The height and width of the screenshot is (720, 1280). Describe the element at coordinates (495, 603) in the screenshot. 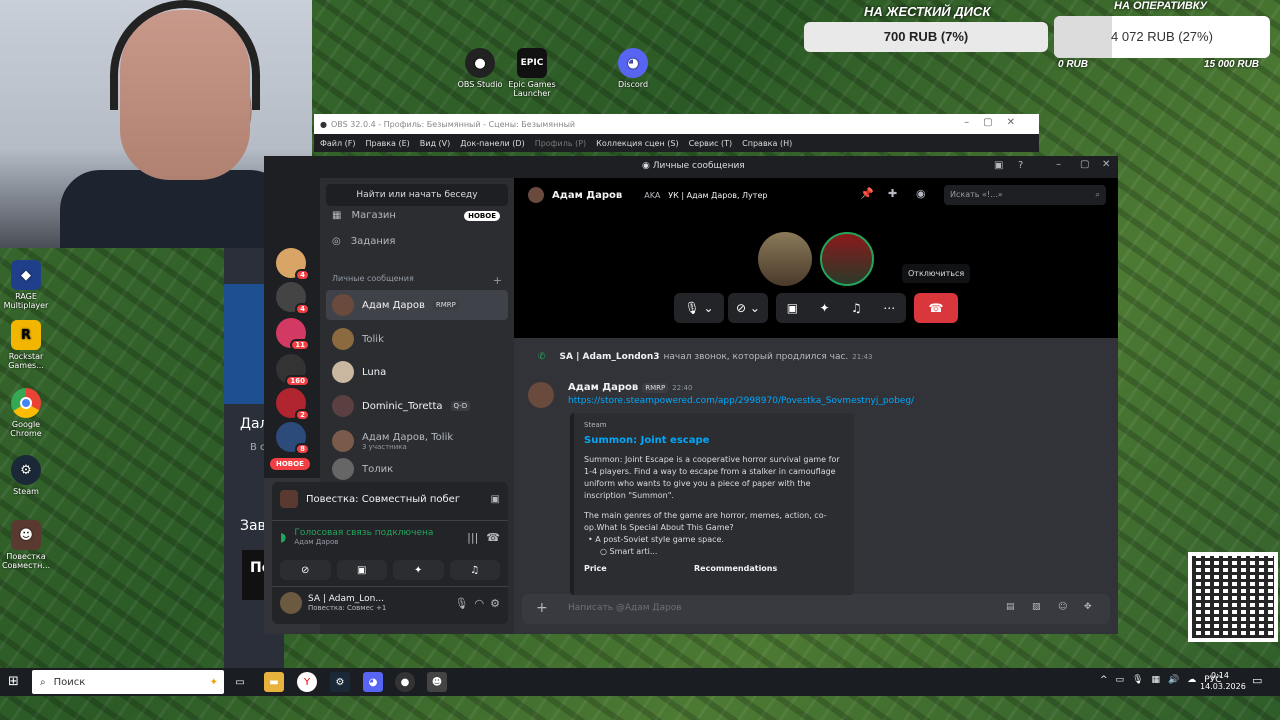

I see `settings-gear-icon: ⚙` at that location.